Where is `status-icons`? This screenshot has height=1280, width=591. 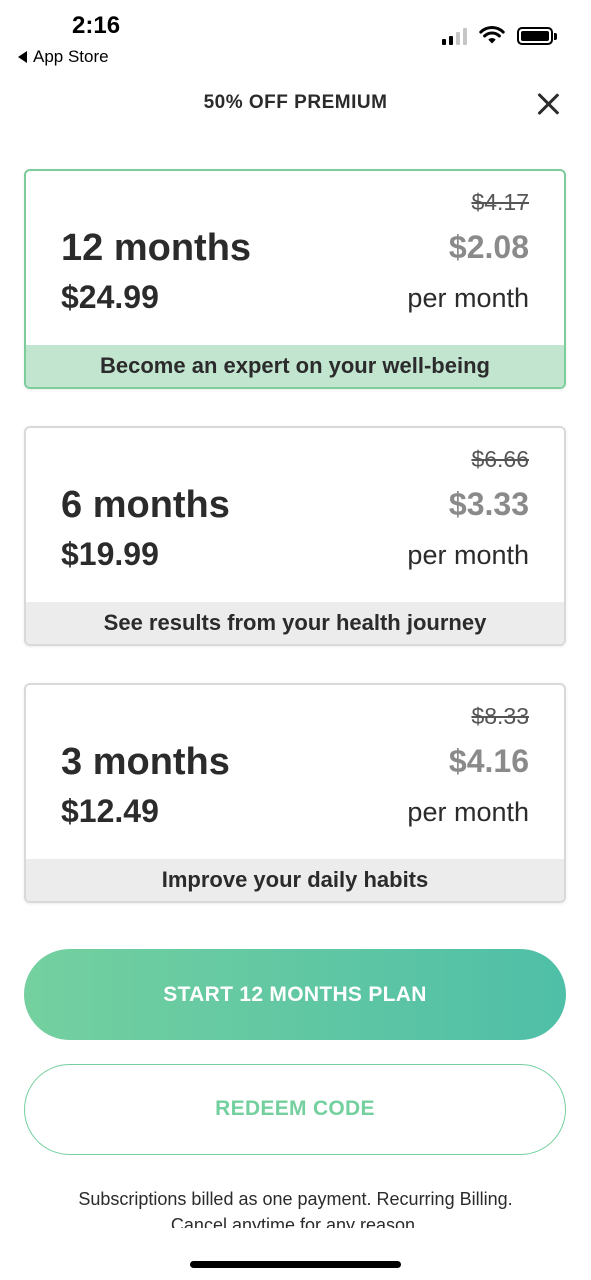 status-icons is located at coordinates (499, 35).